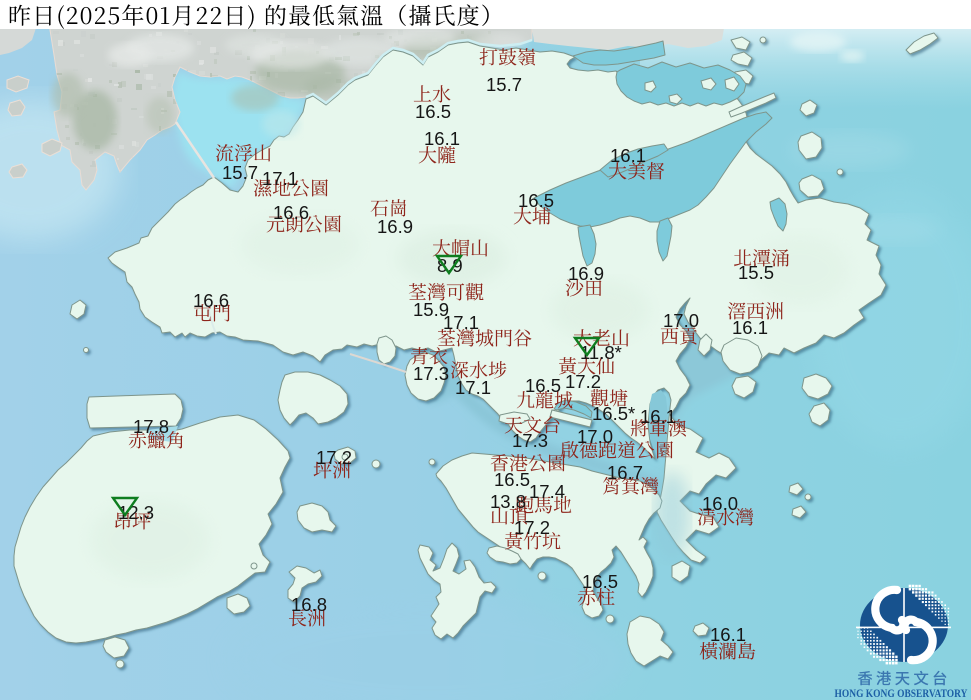  Describe the element at coordinates (508, 501) in the screenshot. I see `svg-text: 13.8` at that location.